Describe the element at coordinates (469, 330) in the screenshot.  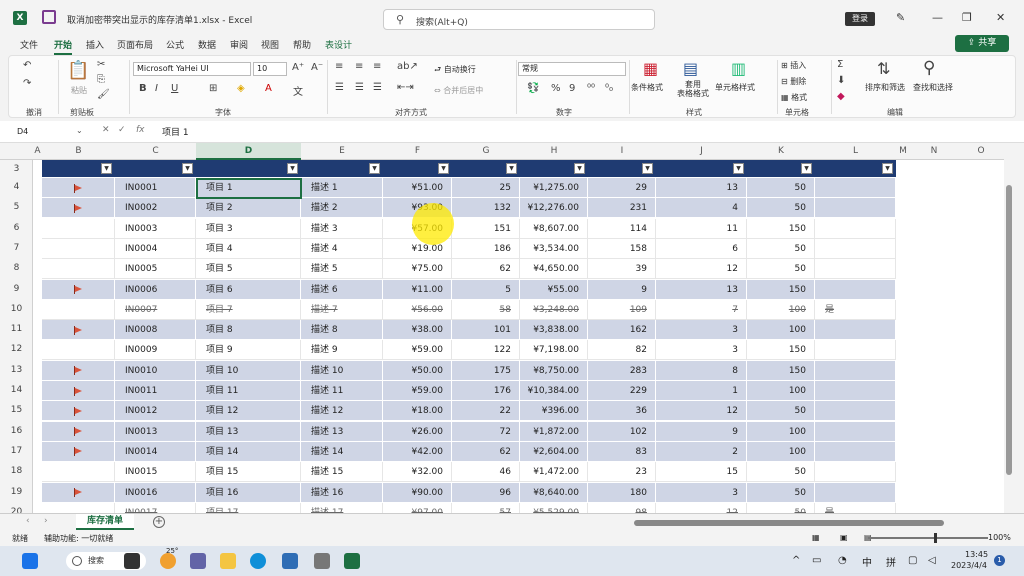
I see `table-row: IN0008 项目 8 描述 8 ¥38.00 101 ¥3,838.00 162 3 100` at that location.